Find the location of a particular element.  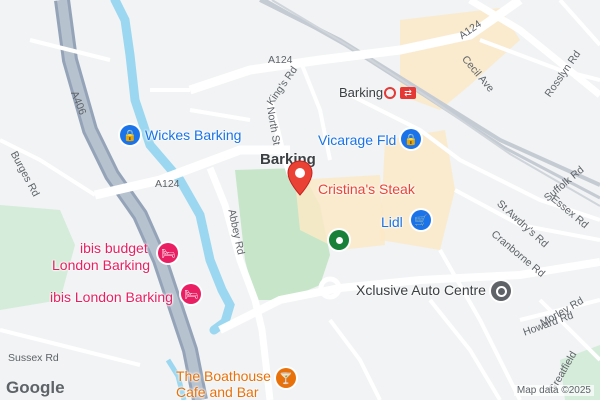

boathouse-pin: 🍸 is located at coordinates (286, 378).